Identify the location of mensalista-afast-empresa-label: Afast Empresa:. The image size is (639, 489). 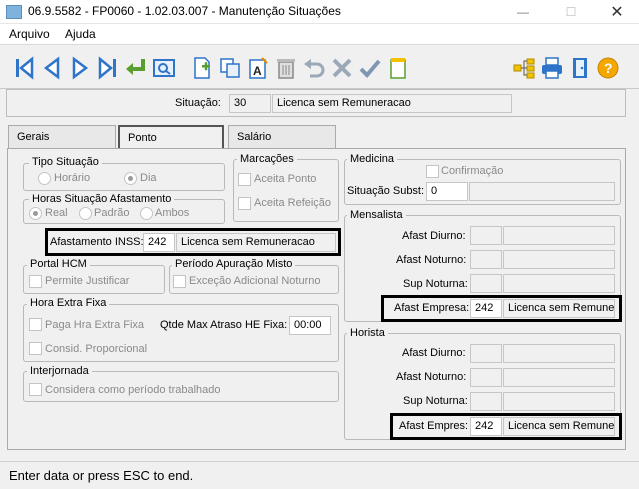
(432, 308).